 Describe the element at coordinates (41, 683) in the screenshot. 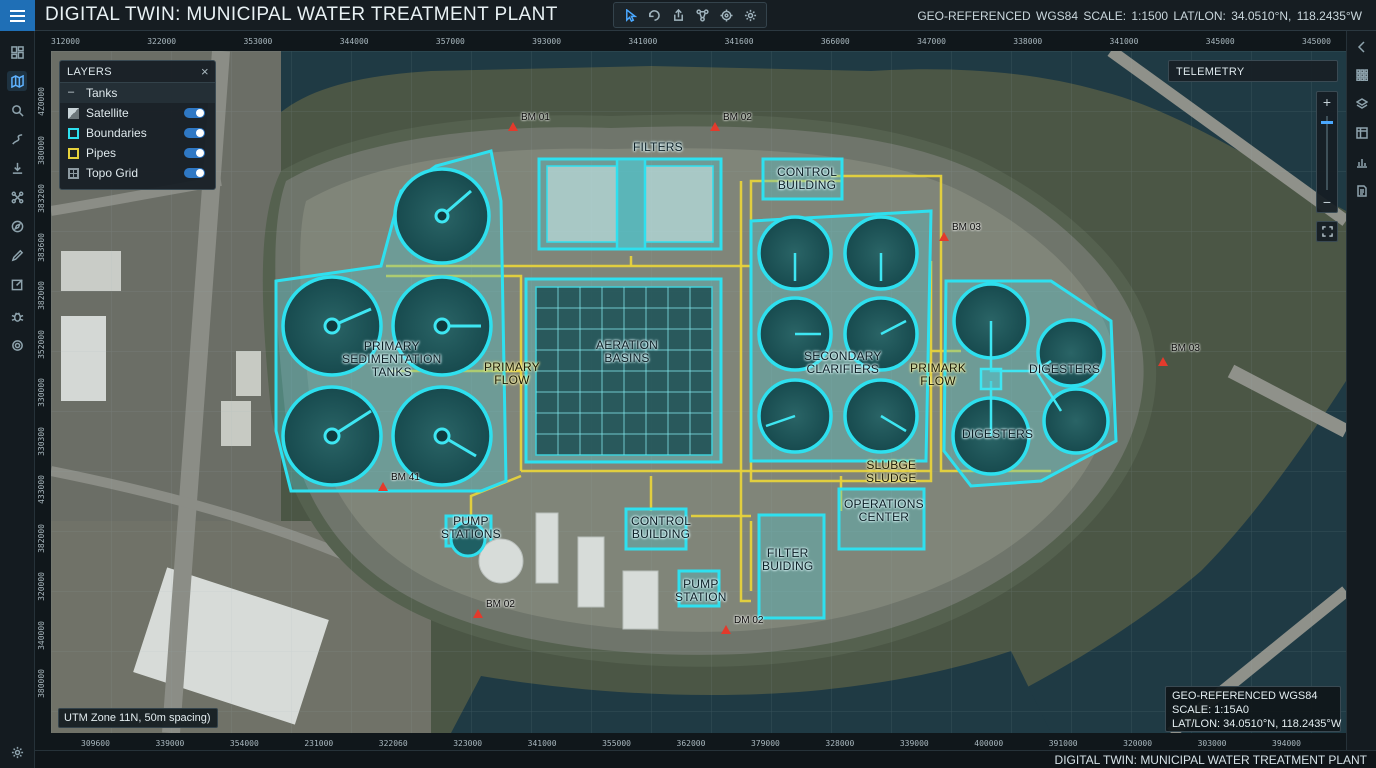

I see `ruler-tick-label: 380000` at that location.